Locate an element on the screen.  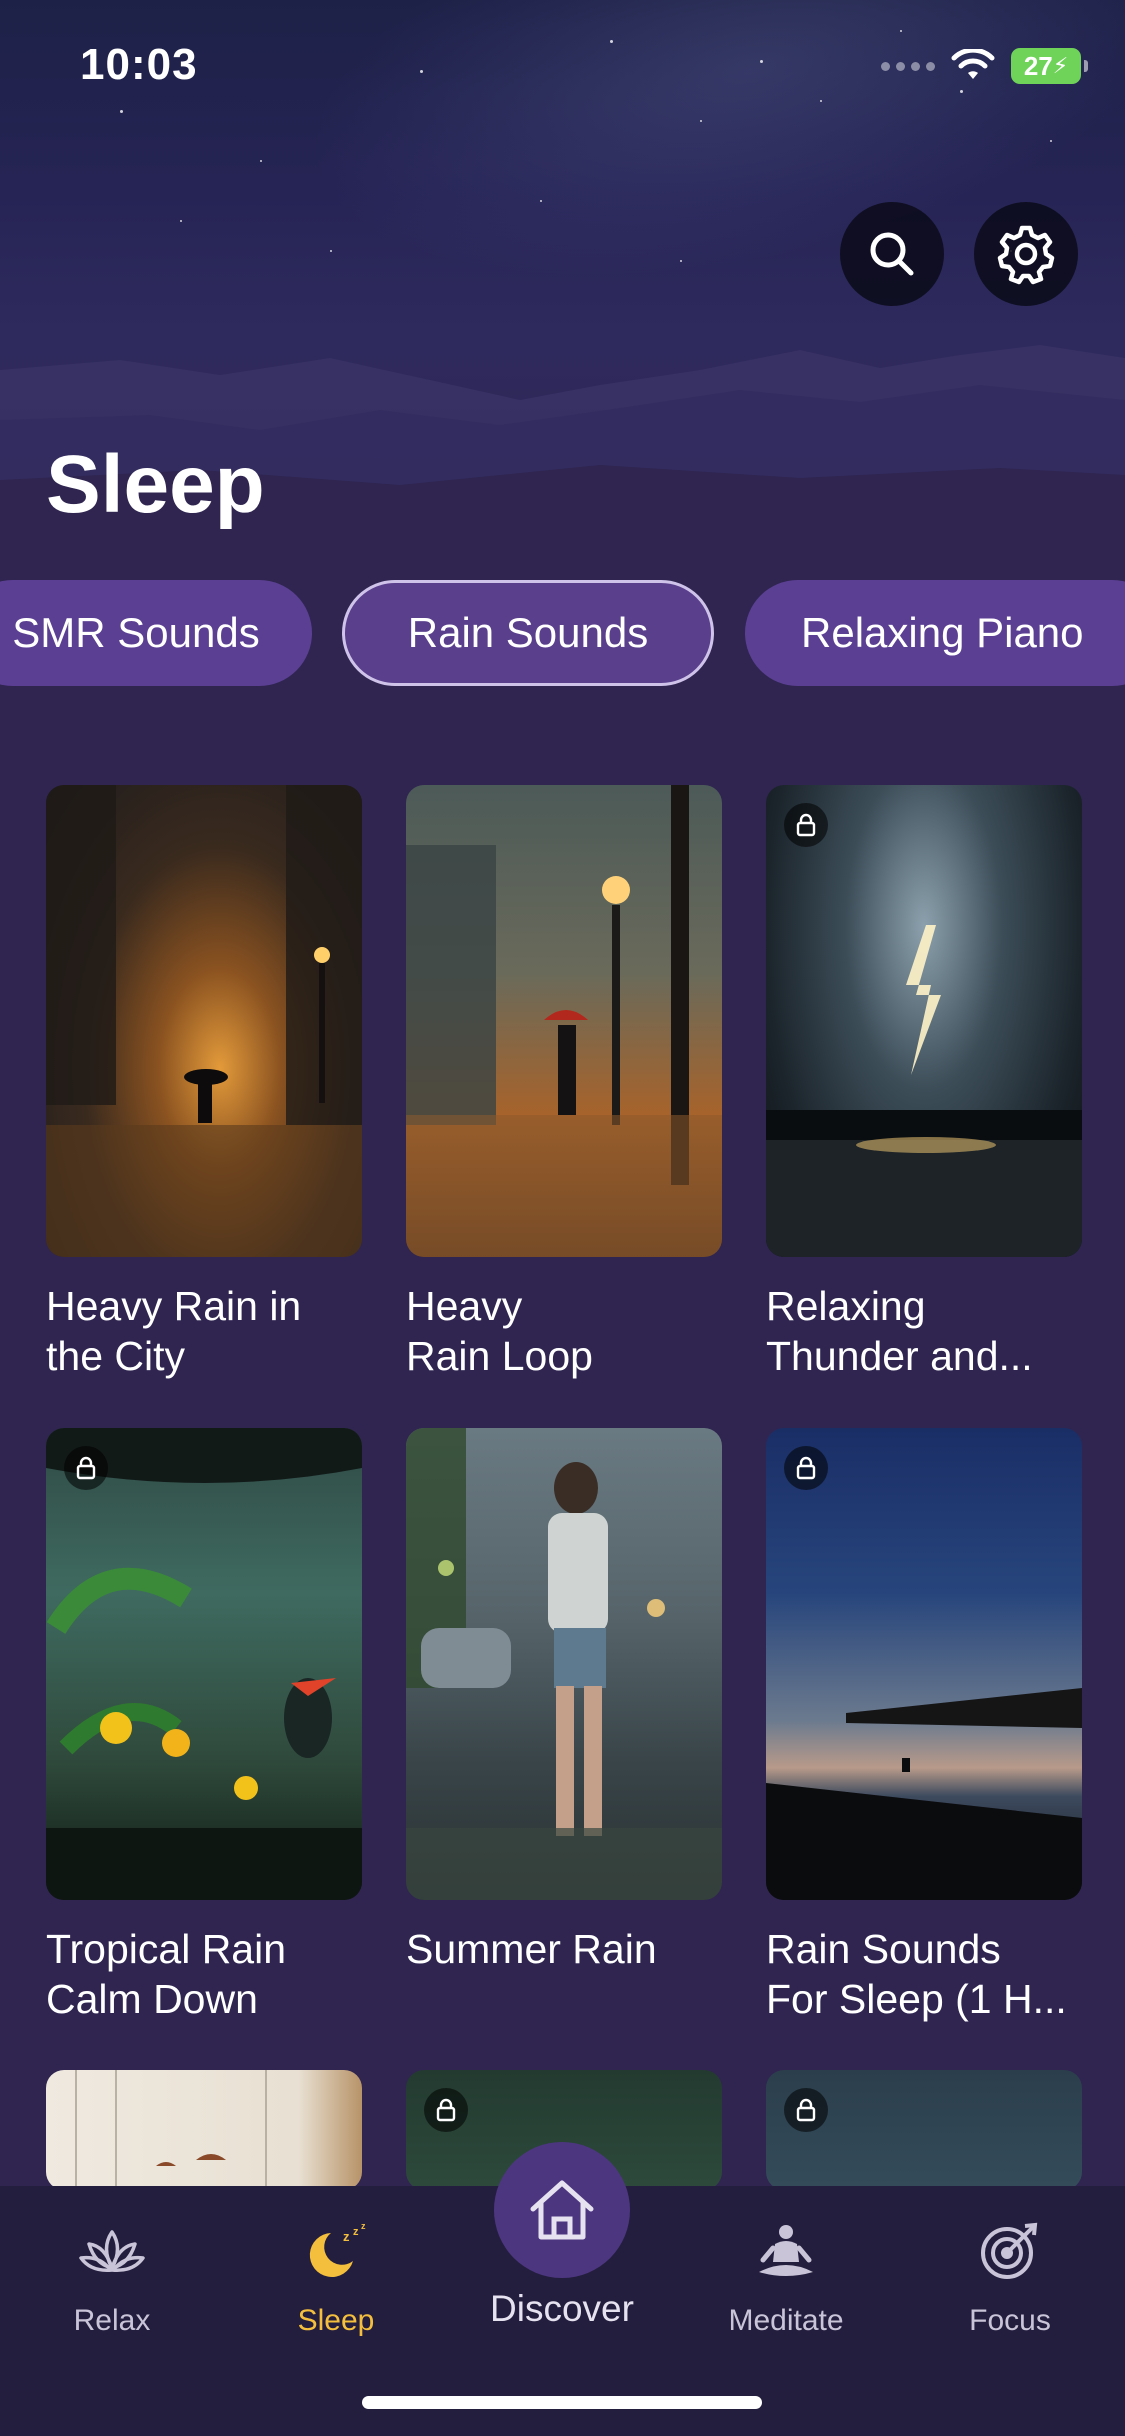
moon-icon: z z z is located at coordinates (337, 2249).